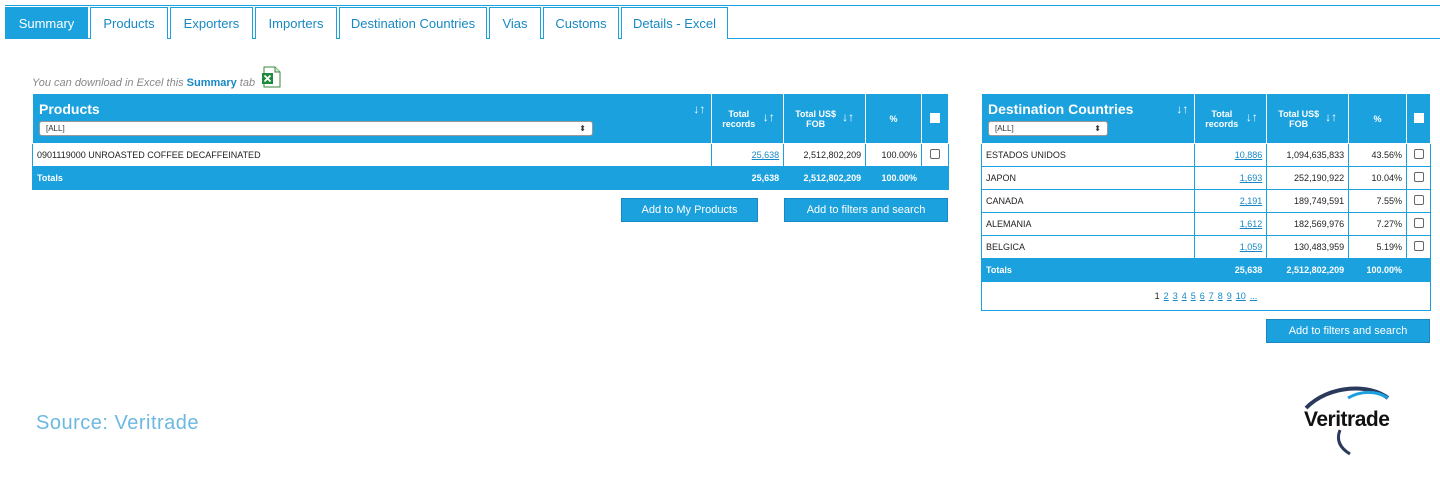 The image size is (1440, 479). What do you see at coordinates (413, 23) in the screenshot?
I see `tab-destination-countries: Destination Countries` at bounding box center [413, 23].